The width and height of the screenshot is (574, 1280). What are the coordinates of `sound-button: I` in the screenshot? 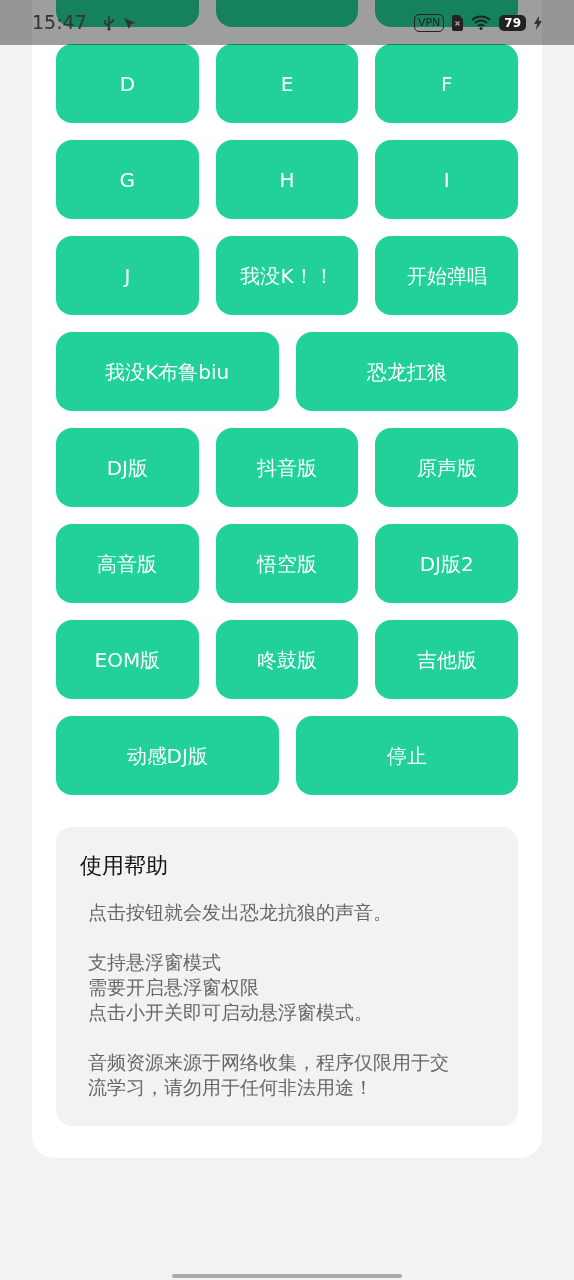 It's located at (446, 179).